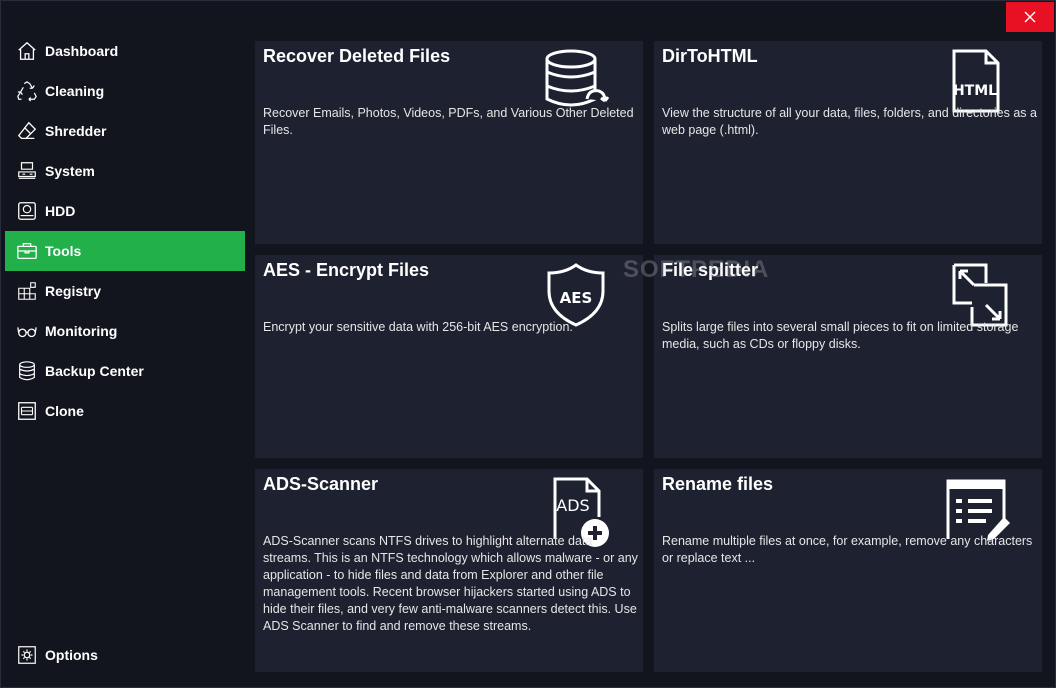 The image size is (1056, 688). I want to click on sidebar-item-label: Options, so click(71, 655).